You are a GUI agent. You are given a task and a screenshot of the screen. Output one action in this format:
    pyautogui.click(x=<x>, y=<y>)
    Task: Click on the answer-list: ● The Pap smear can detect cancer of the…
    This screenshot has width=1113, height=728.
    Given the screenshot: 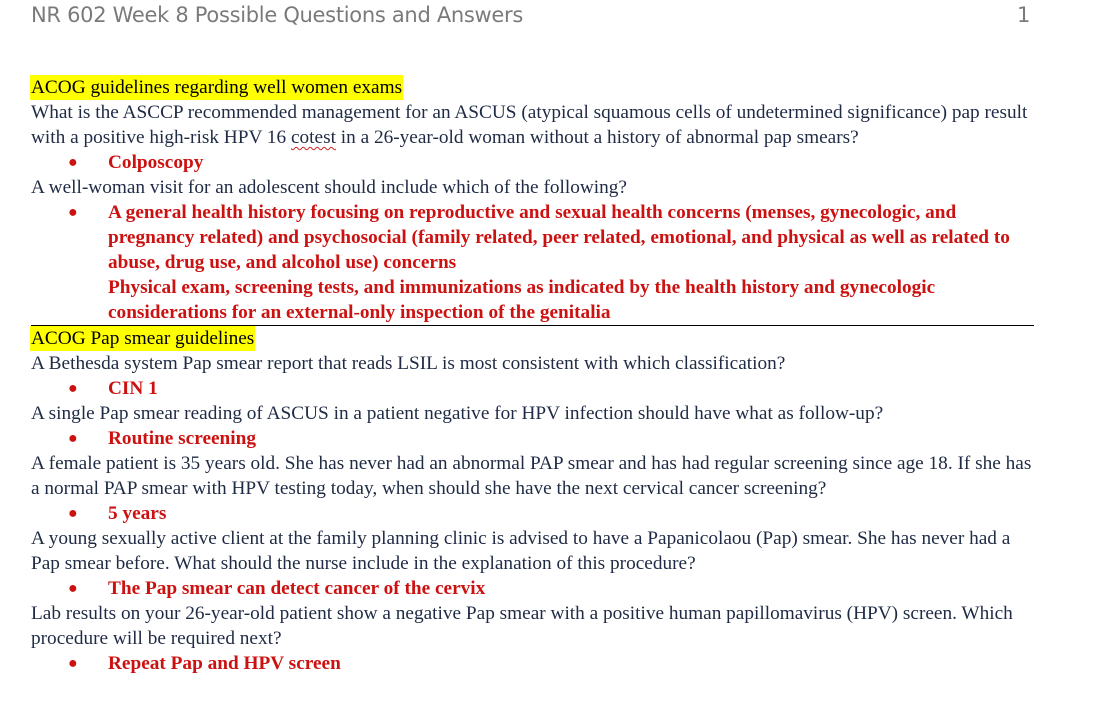 What is the action you would take?
    pyautogui.click(x=532, y=588)
    